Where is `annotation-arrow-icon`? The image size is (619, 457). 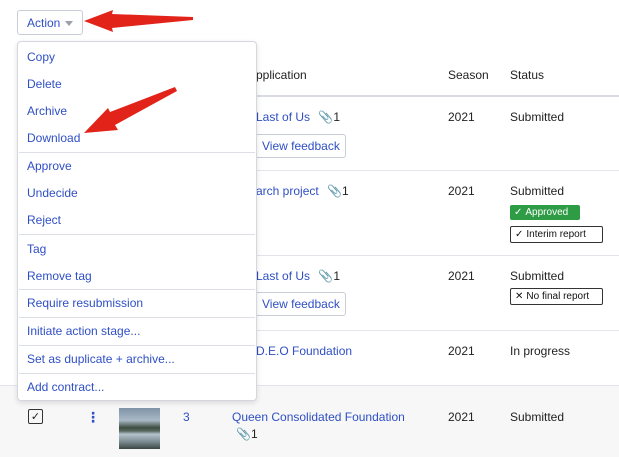 annotation-arrow-icon is located at coordinates (130, 110).